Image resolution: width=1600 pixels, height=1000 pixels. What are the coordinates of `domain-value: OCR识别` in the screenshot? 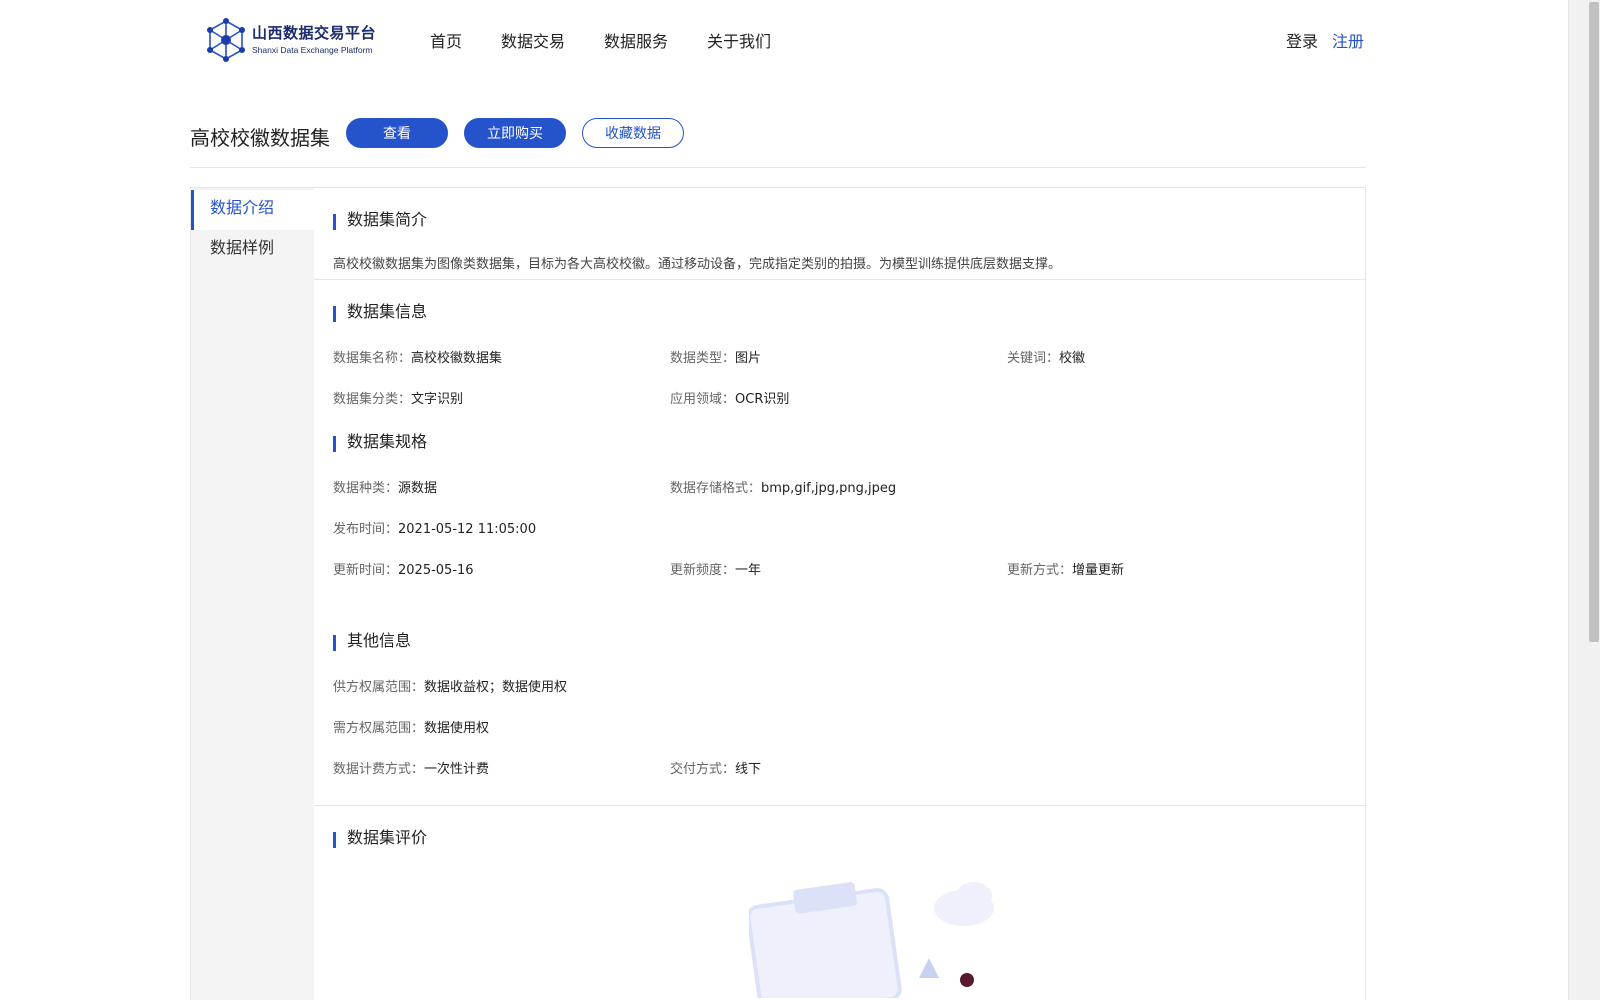 It's located at (762, 399).